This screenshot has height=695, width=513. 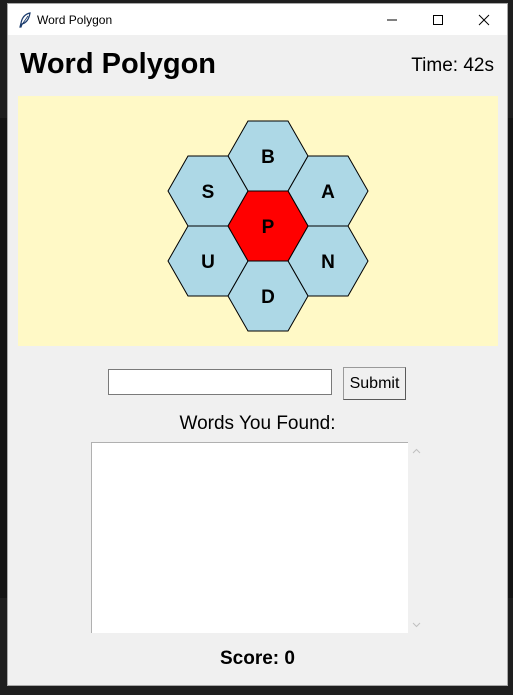 I want to click on maximize-icon, so click(x=438, y=19).